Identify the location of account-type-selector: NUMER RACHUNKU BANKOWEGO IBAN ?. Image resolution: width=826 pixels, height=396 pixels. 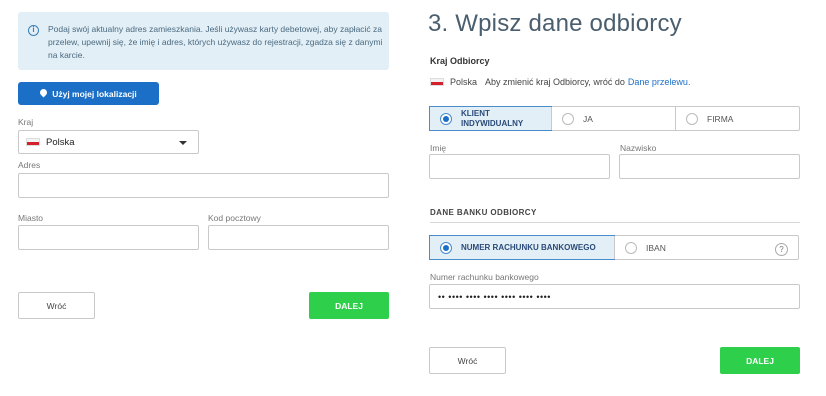
(614, 247).